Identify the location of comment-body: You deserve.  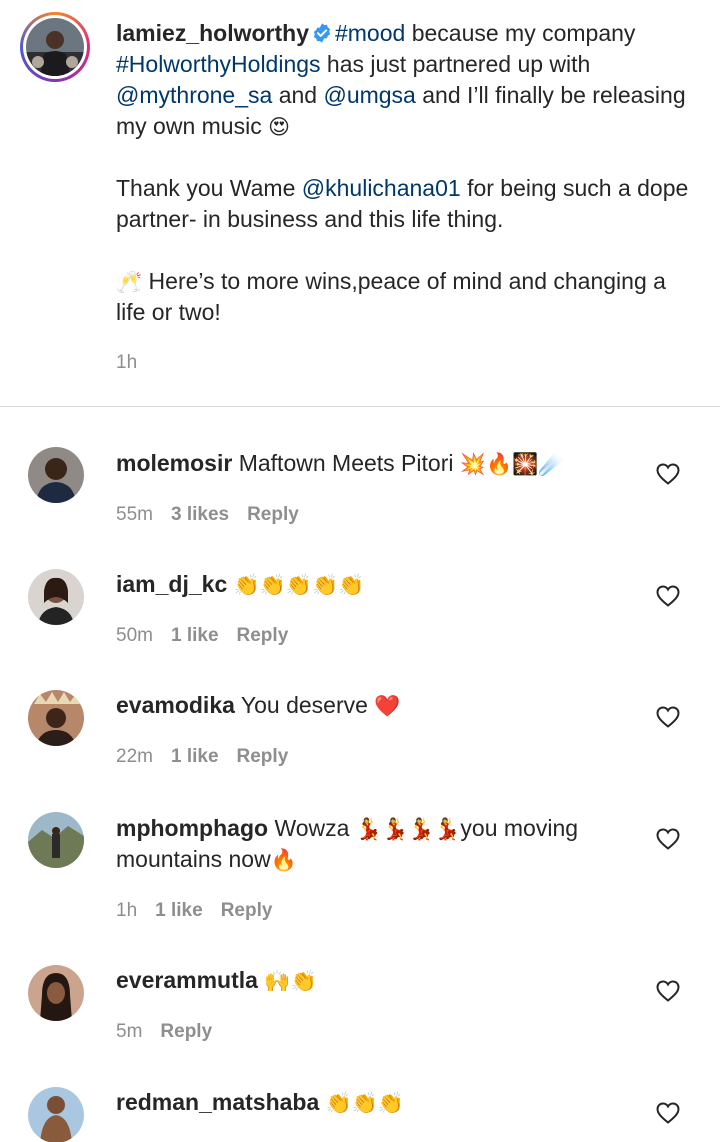
(307, 705).